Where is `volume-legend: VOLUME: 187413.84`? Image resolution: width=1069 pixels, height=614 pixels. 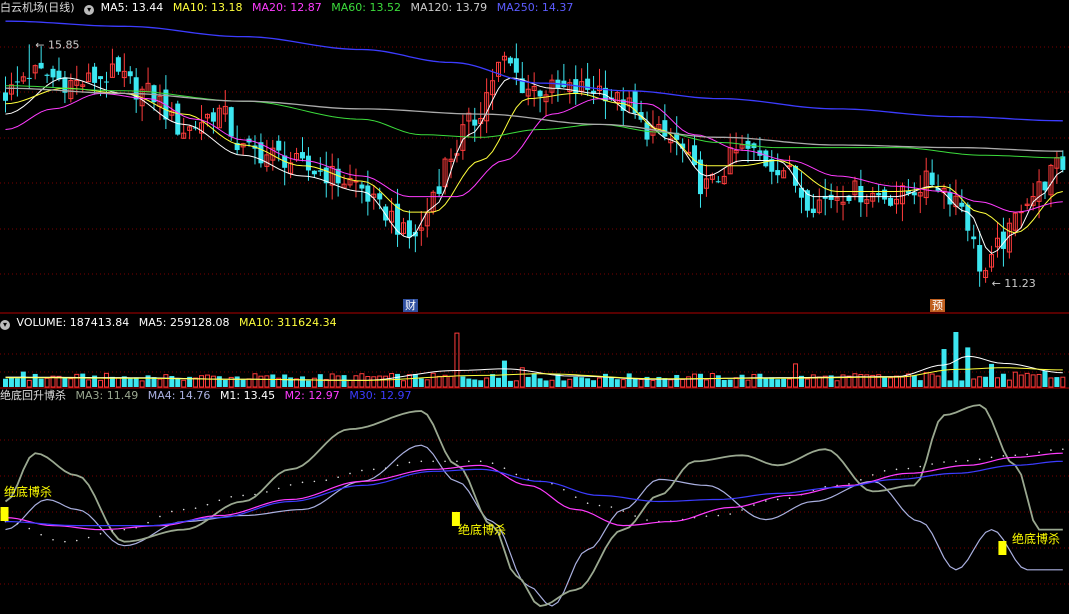
volume-legend: VOLUME: 187413.84 is located at coordinates (73, 322).